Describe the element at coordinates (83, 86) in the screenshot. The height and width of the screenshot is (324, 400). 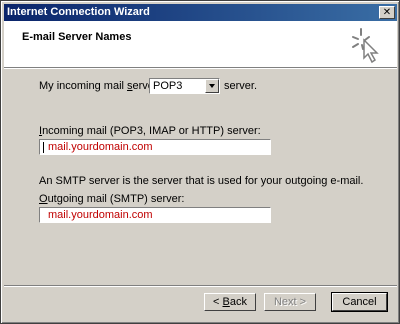
I see `incoming-type-label-prefix: My incoming mail` at that location.